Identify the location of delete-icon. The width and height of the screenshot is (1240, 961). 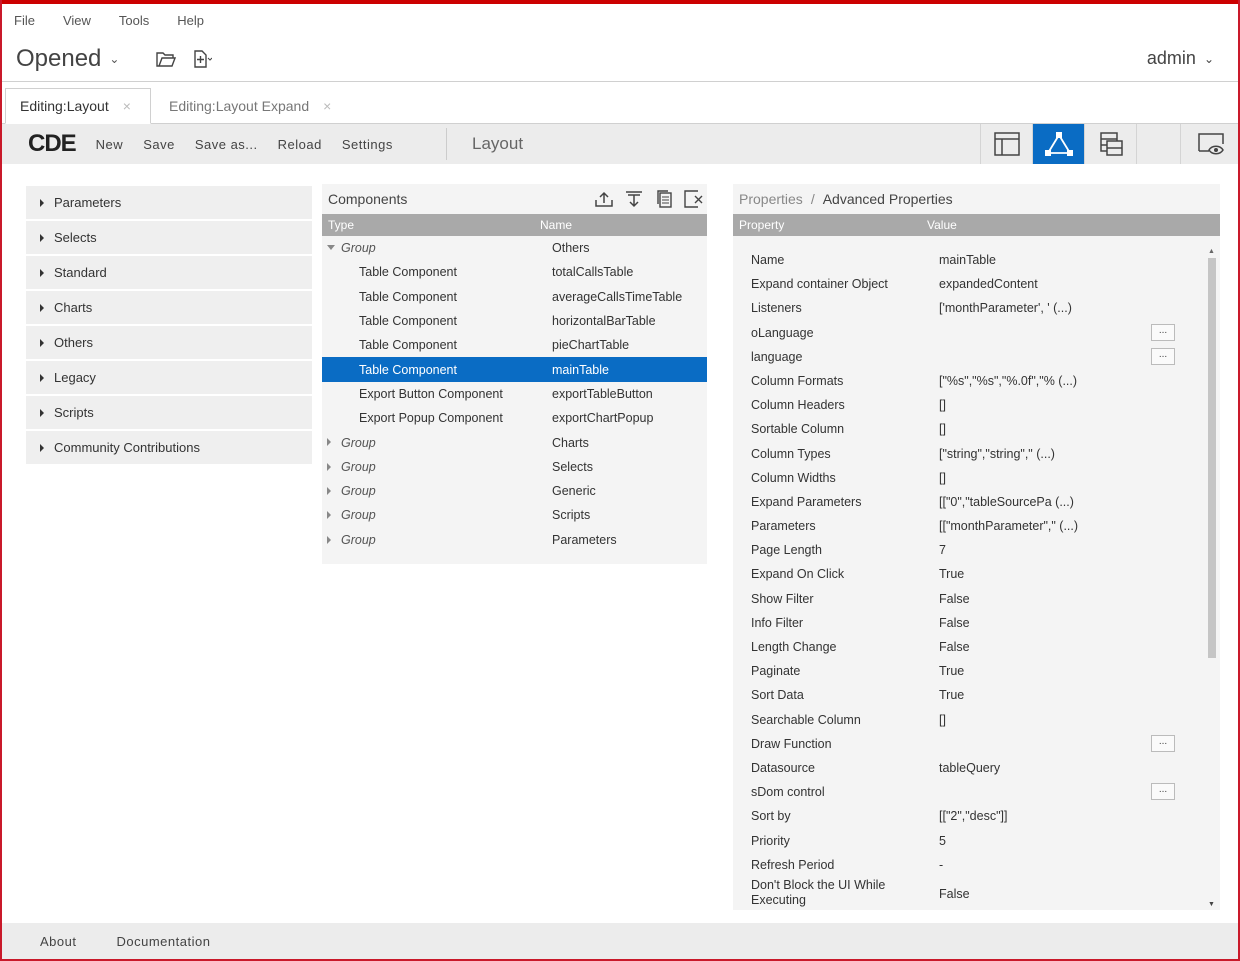
(694, 199).